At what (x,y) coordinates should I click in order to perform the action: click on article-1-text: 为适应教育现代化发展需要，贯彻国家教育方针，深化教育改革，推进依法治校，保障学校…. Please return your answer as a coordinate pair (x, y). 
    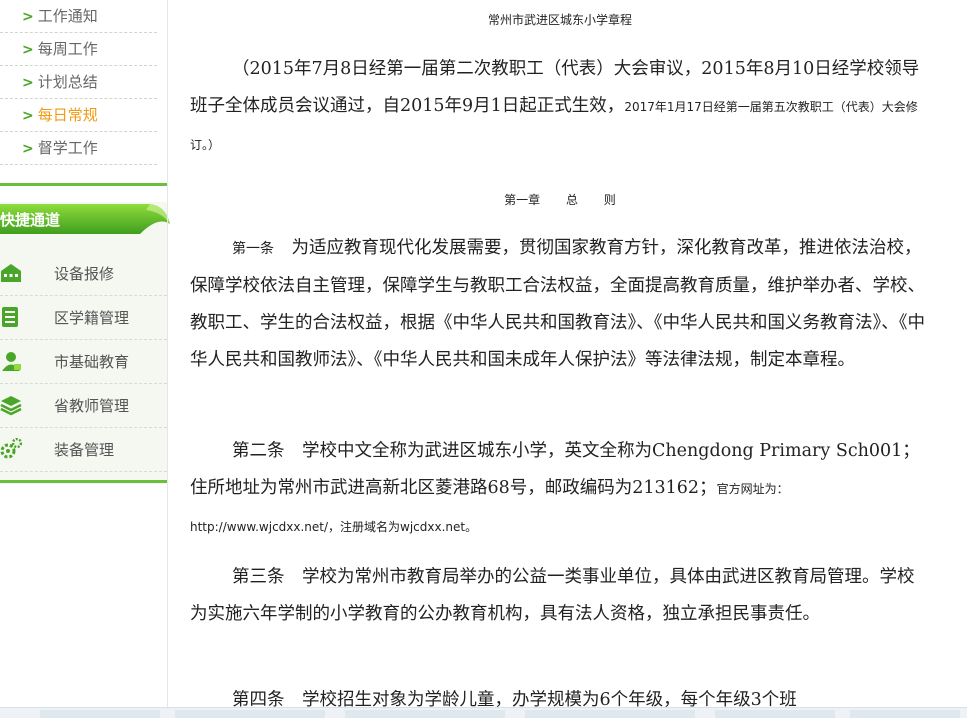
    Looking at the image, I should click on (557, 304).